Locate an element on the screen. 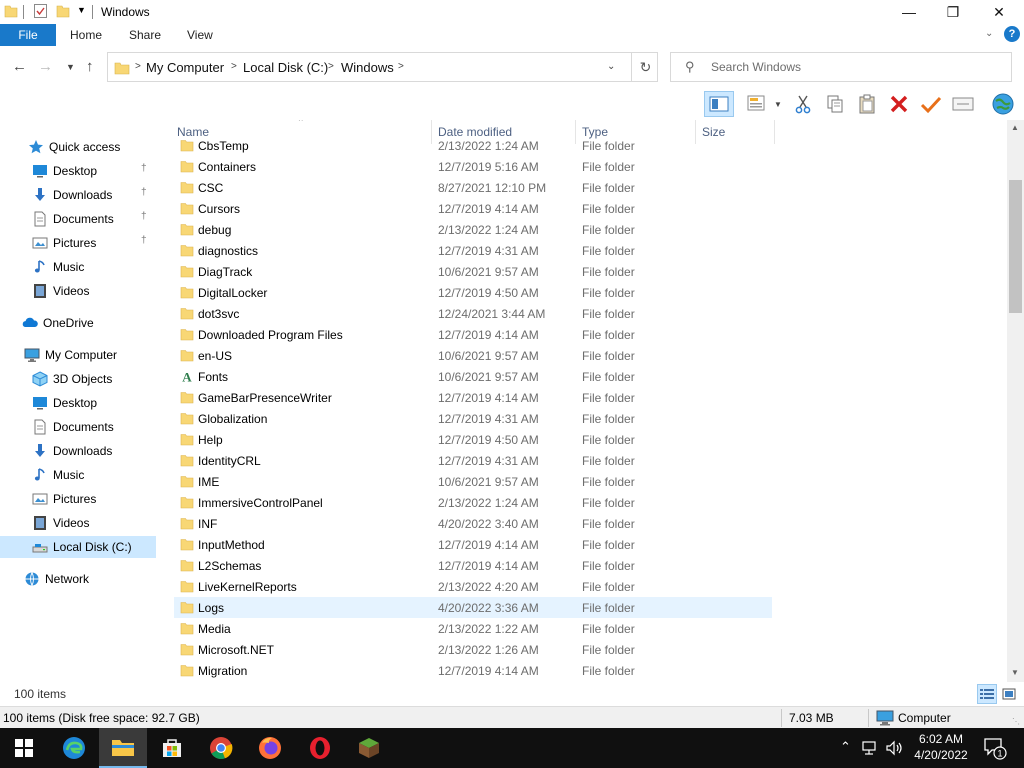 This screenshot has height=768, width=1024. file-row: IdentityCRL 12/7/2019 4:31 AM File folder is located at coordinates (473, 460).